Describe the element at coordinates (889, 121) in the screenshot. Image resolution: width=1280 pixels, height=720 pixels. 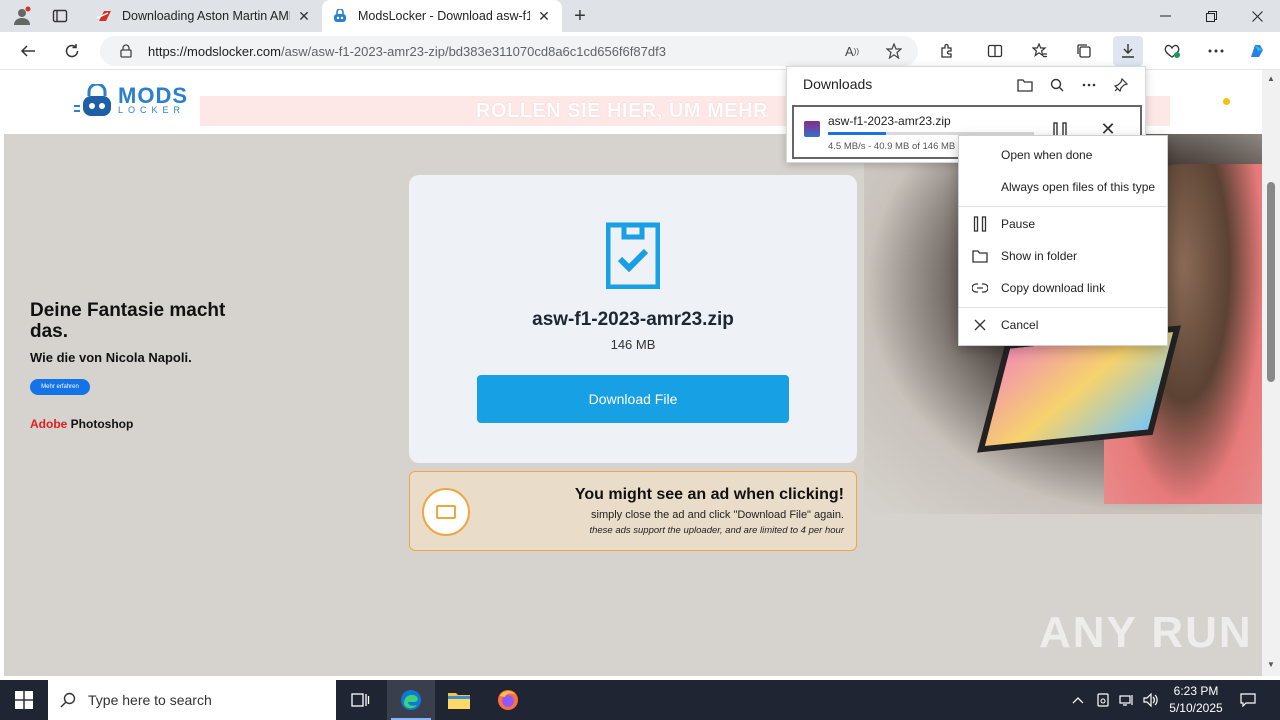
I see `download-file-name: asw-f1-2023-amr23.zip` at that location.